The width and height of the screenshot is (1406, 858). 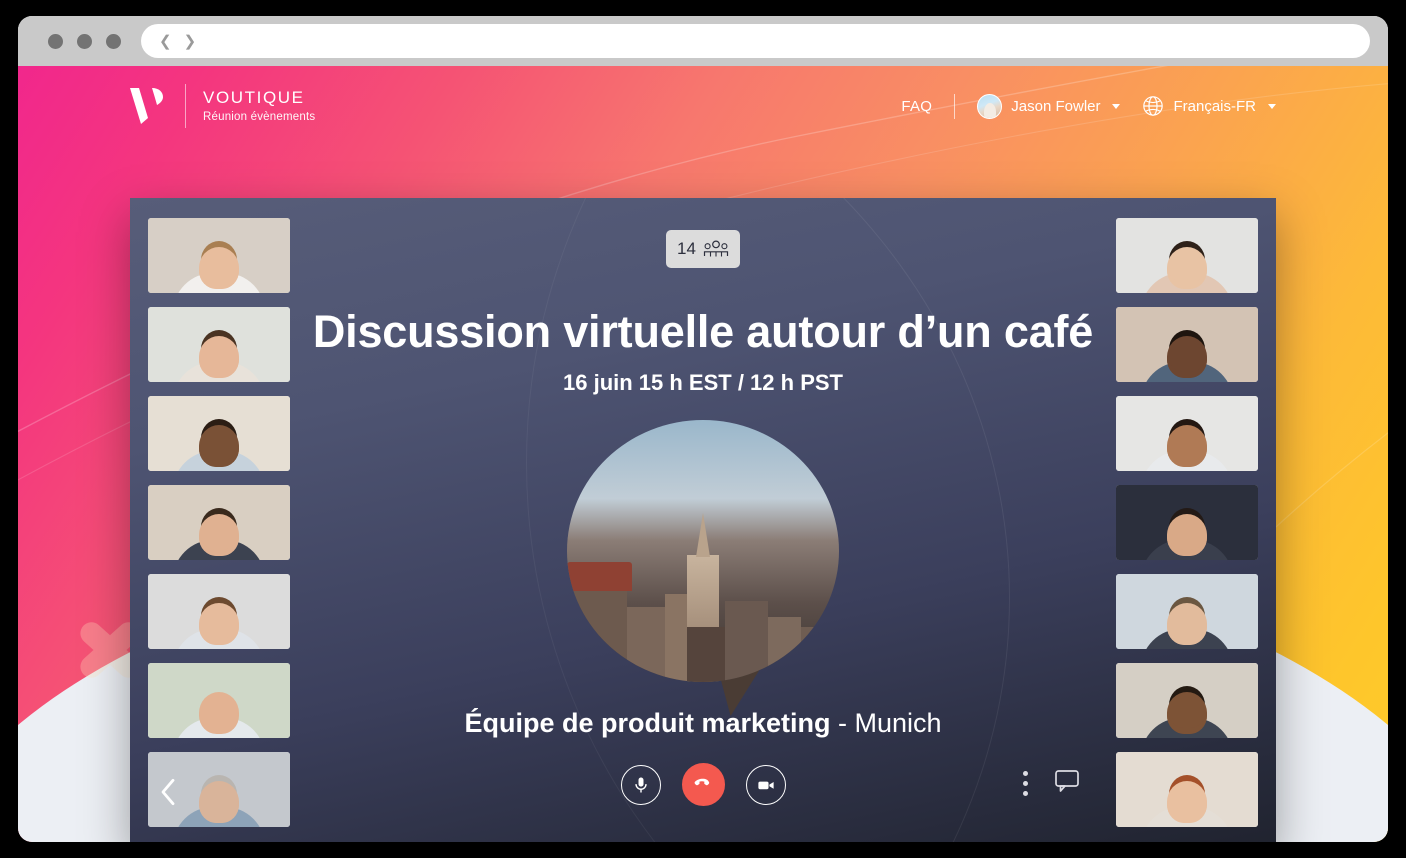 I want to click on chevron-left-icon, so click(x=168, y=792).